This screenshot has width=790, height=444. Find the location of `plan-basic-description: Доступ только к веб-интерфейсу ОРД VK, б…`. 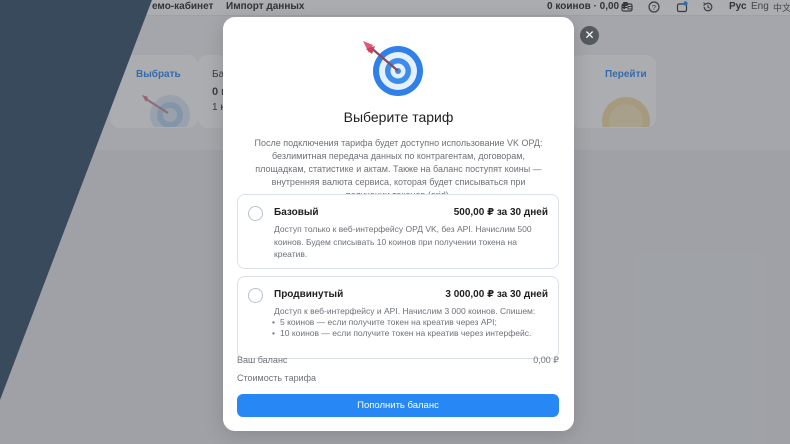

plan-basic-description: Доступ только к веб-интерфейсу ОРД VK, б… is located at coordinates (403, 241).